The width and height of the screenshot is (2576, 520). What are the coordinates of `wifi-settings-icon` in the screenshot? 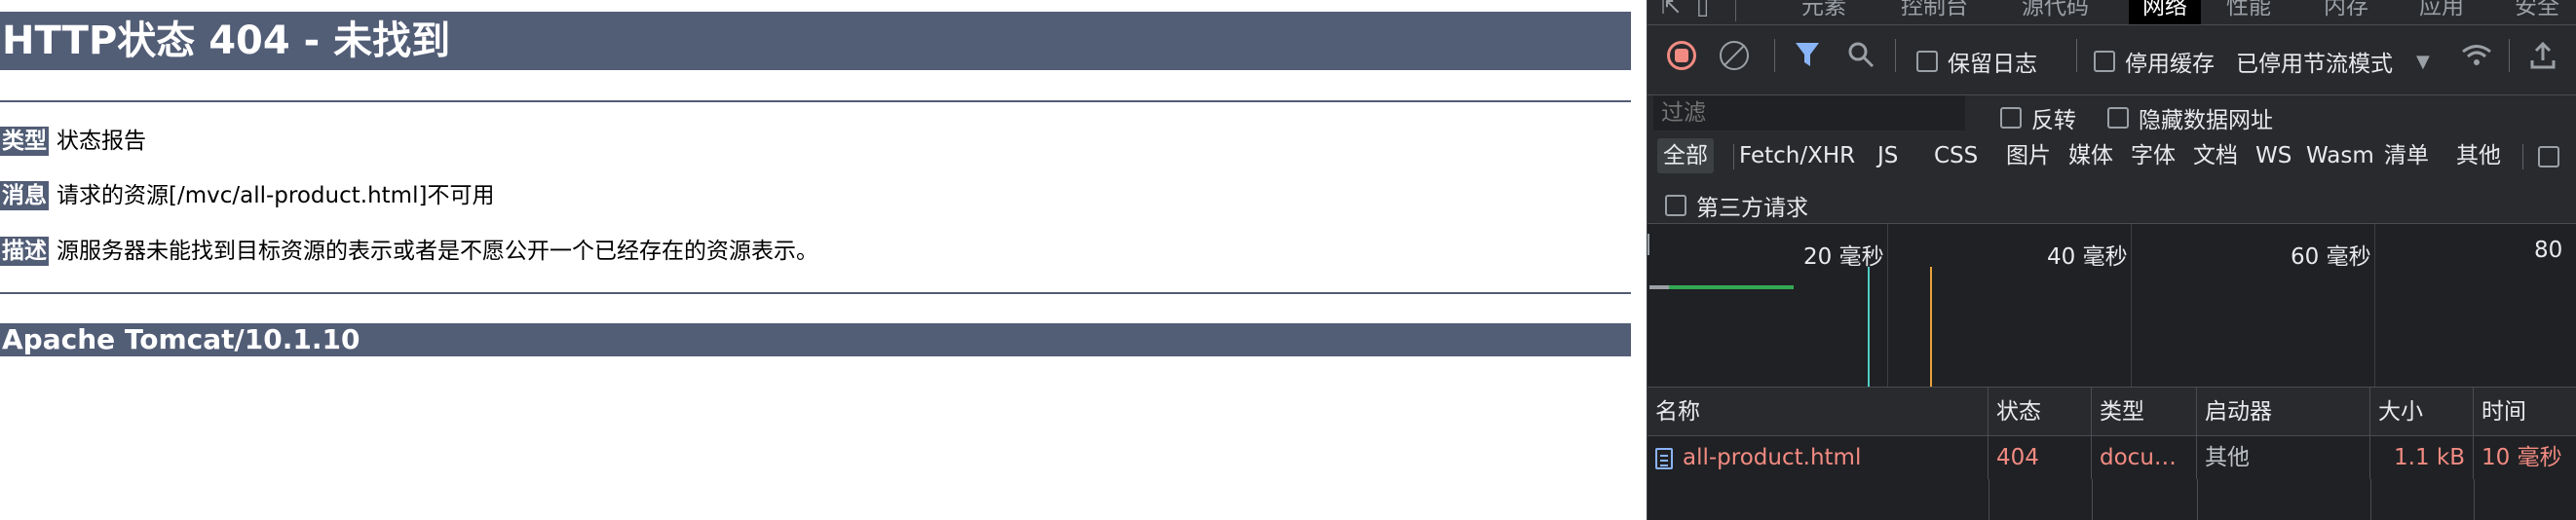 It's located at (2476, 55).